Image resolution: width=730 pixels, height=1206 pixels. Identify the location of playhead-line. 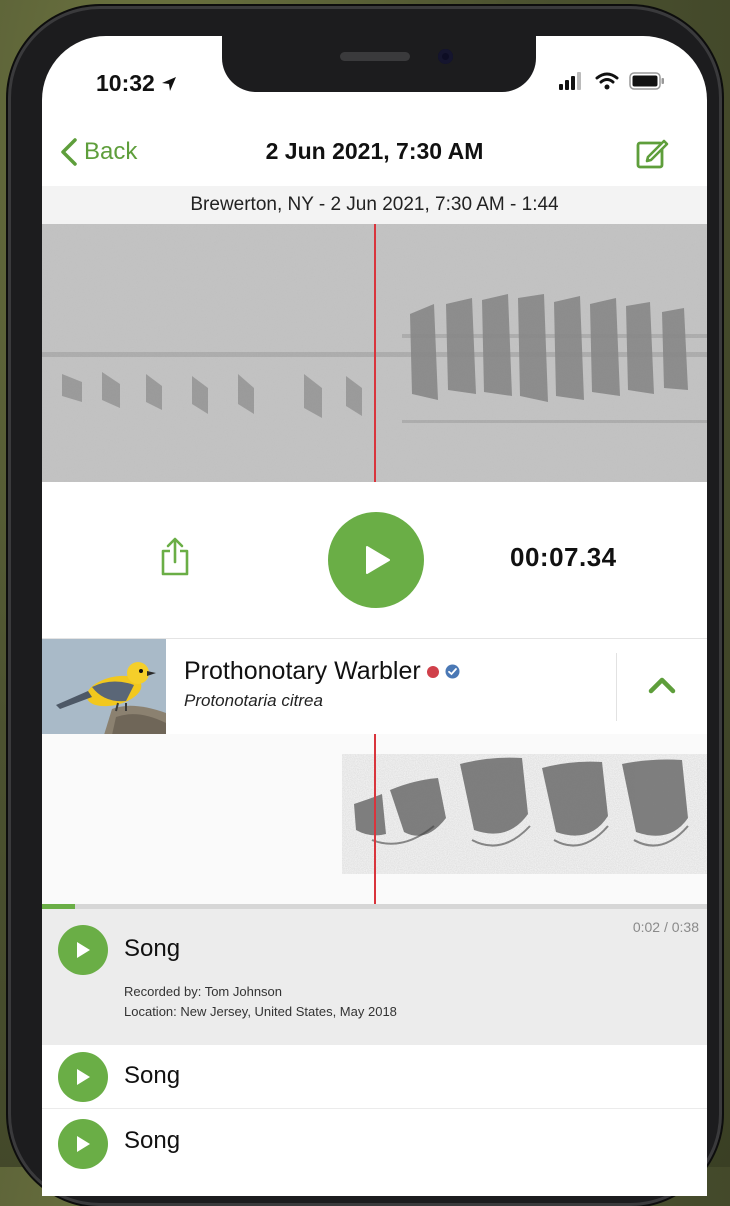
(375, 353).